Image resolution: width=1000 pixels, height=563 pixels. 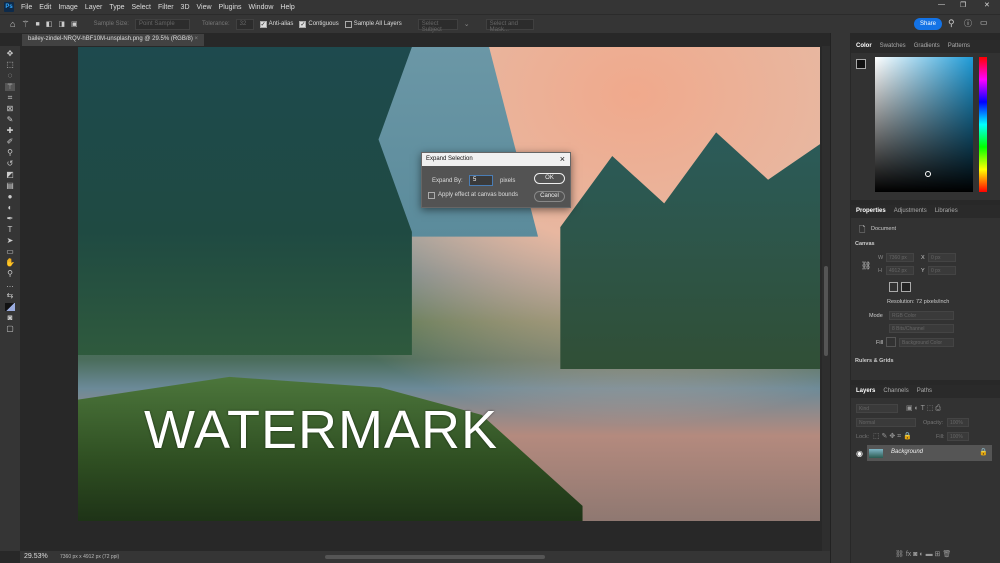 What do you see at coordinates (25, 24) in the screenshot?
I see `magic-wand-icon: ⚚` at bounding box center [25, 24].